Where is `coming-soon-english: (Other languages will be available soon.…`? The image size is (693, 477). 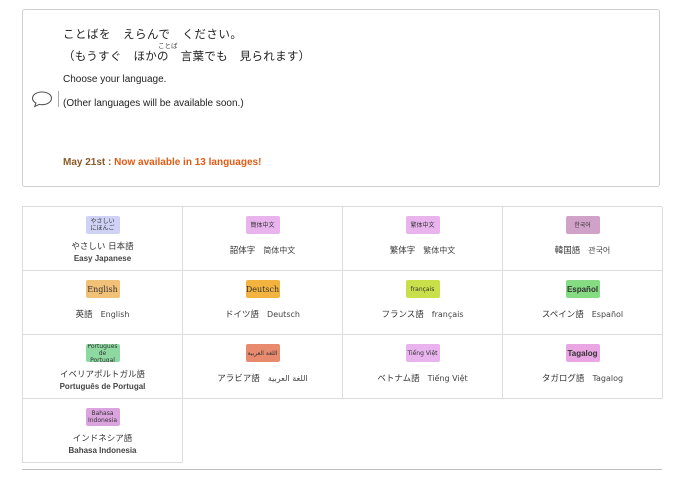
coming-soon-english: (Other languages will be available soon.… is located at coordinates (153, 103).